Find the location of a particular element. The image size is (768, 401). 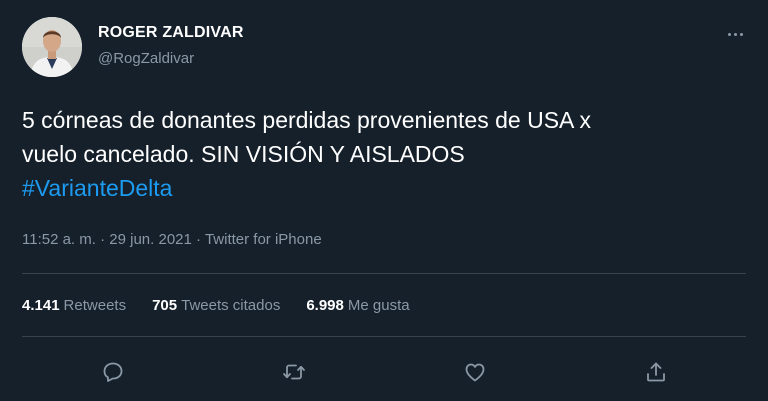

action-bar is located at coordinates (384, 372).